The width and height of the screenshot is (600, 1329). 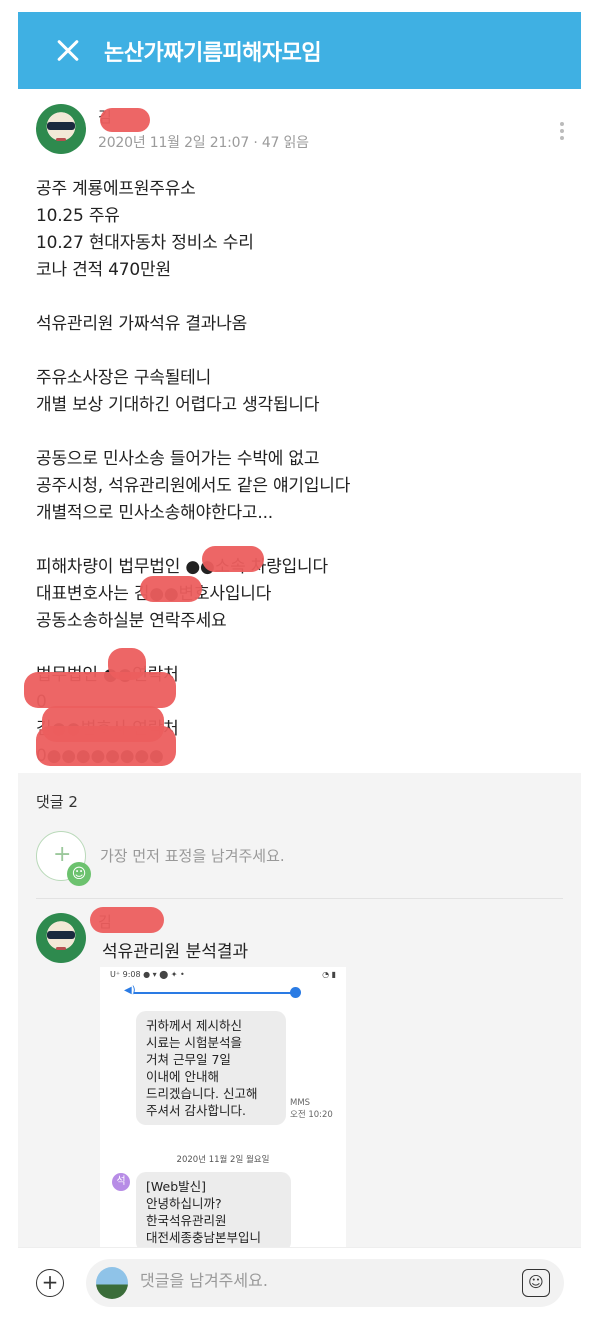 I want to click on message-bubble: [Web발신] 안녕하십니까? 한국석유관리원 대전세종충남본부입니, so click(x=213, y=1212).